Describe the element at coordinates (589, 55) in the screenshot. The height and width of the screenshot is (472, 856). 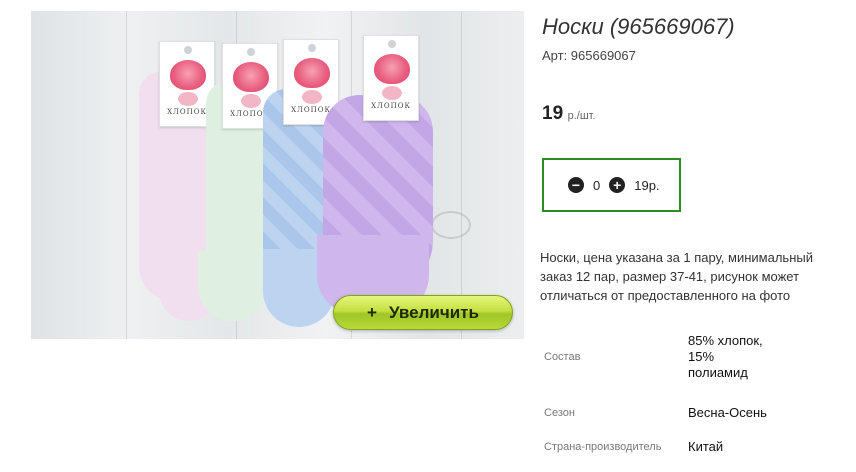
I see `product-sku: Арт: 965669067` at that location.